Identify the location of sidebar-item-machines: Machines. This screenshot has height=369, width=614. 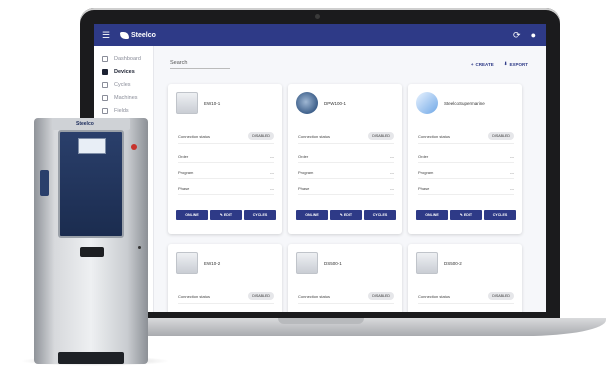
(123, 97).